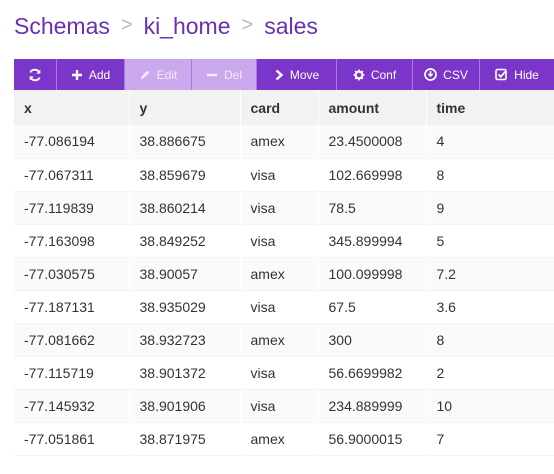 Image resolution: width=554 pixels, height=474 pixels. I want to click on cell-y: 38.901372, so click(185, 372).